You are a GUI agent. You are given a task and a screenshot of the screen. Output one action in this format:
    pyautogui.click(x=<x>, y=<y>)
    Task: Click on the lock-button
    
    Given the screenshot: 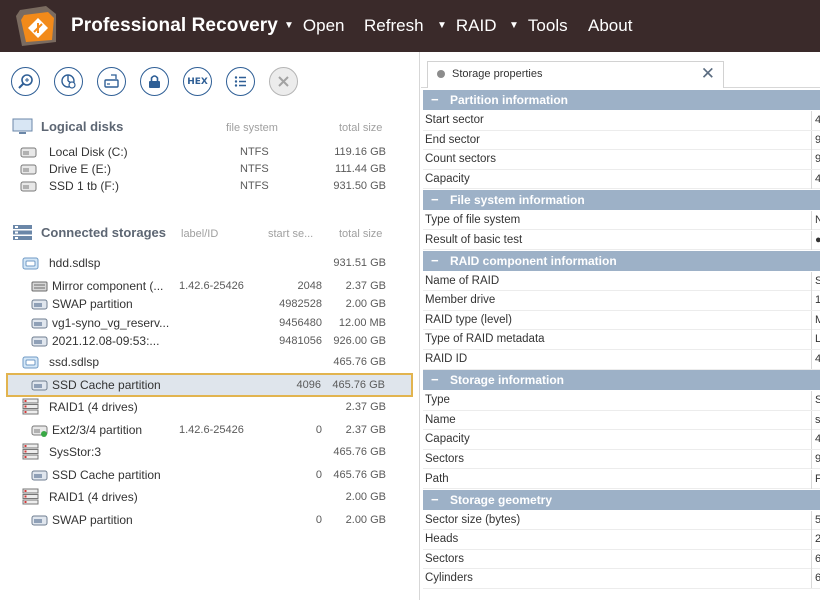 What is the action you would take?
    pyautogui.click(x=154, y=81)
    